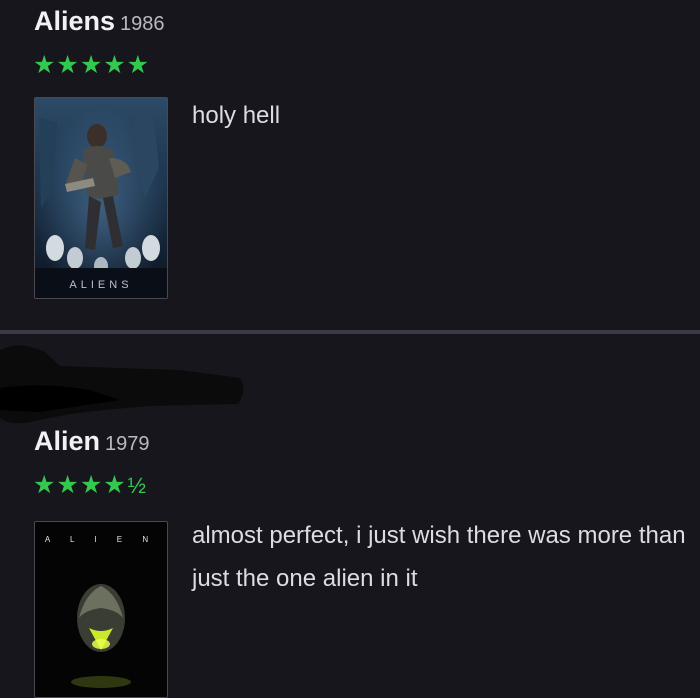 This screenshot has height=698, width=700. What do you see at coordinates (67, 441) in the screenshot?
I see `film-title: Alien` at bounding box center [67, 441].